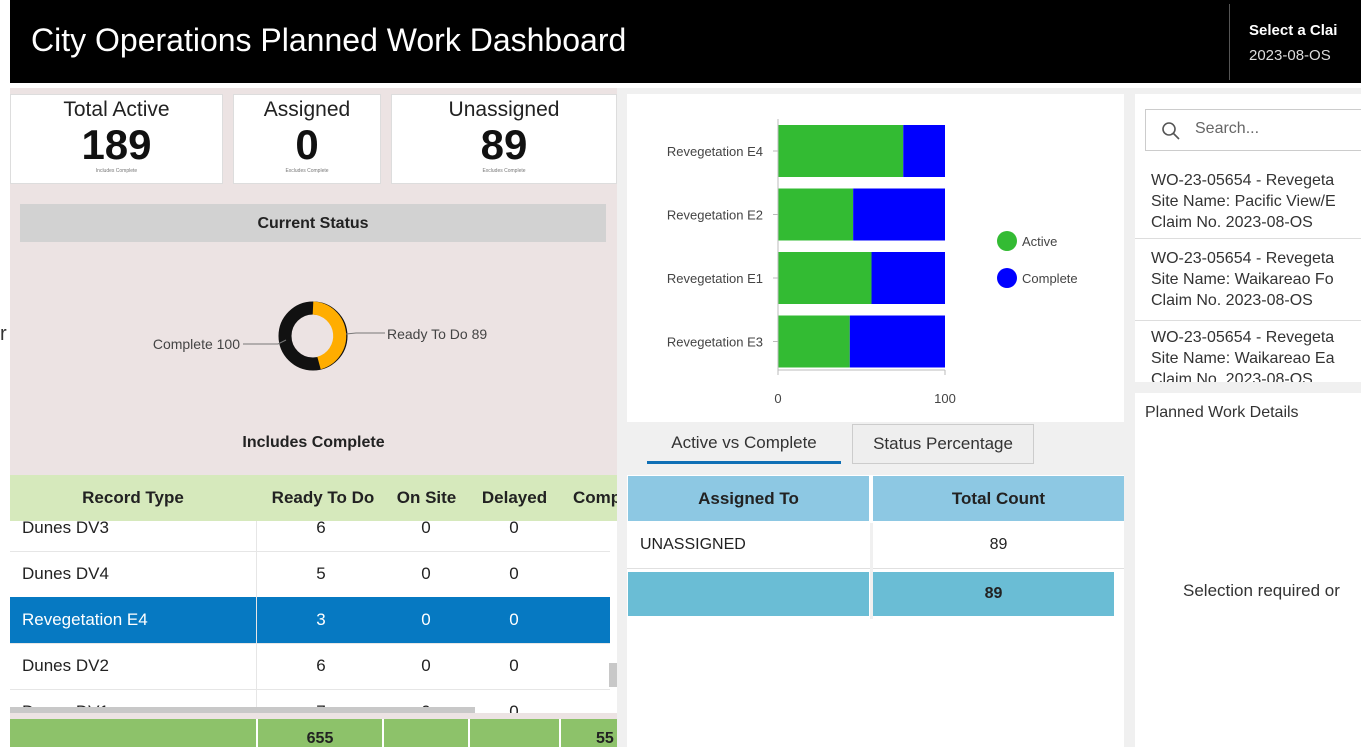 This screenshot has height=747, width=1361. What do you see at coordinates (321, 573) in the screenshot?
I see `cell-ready: 5` at bounding box center [321, 573].